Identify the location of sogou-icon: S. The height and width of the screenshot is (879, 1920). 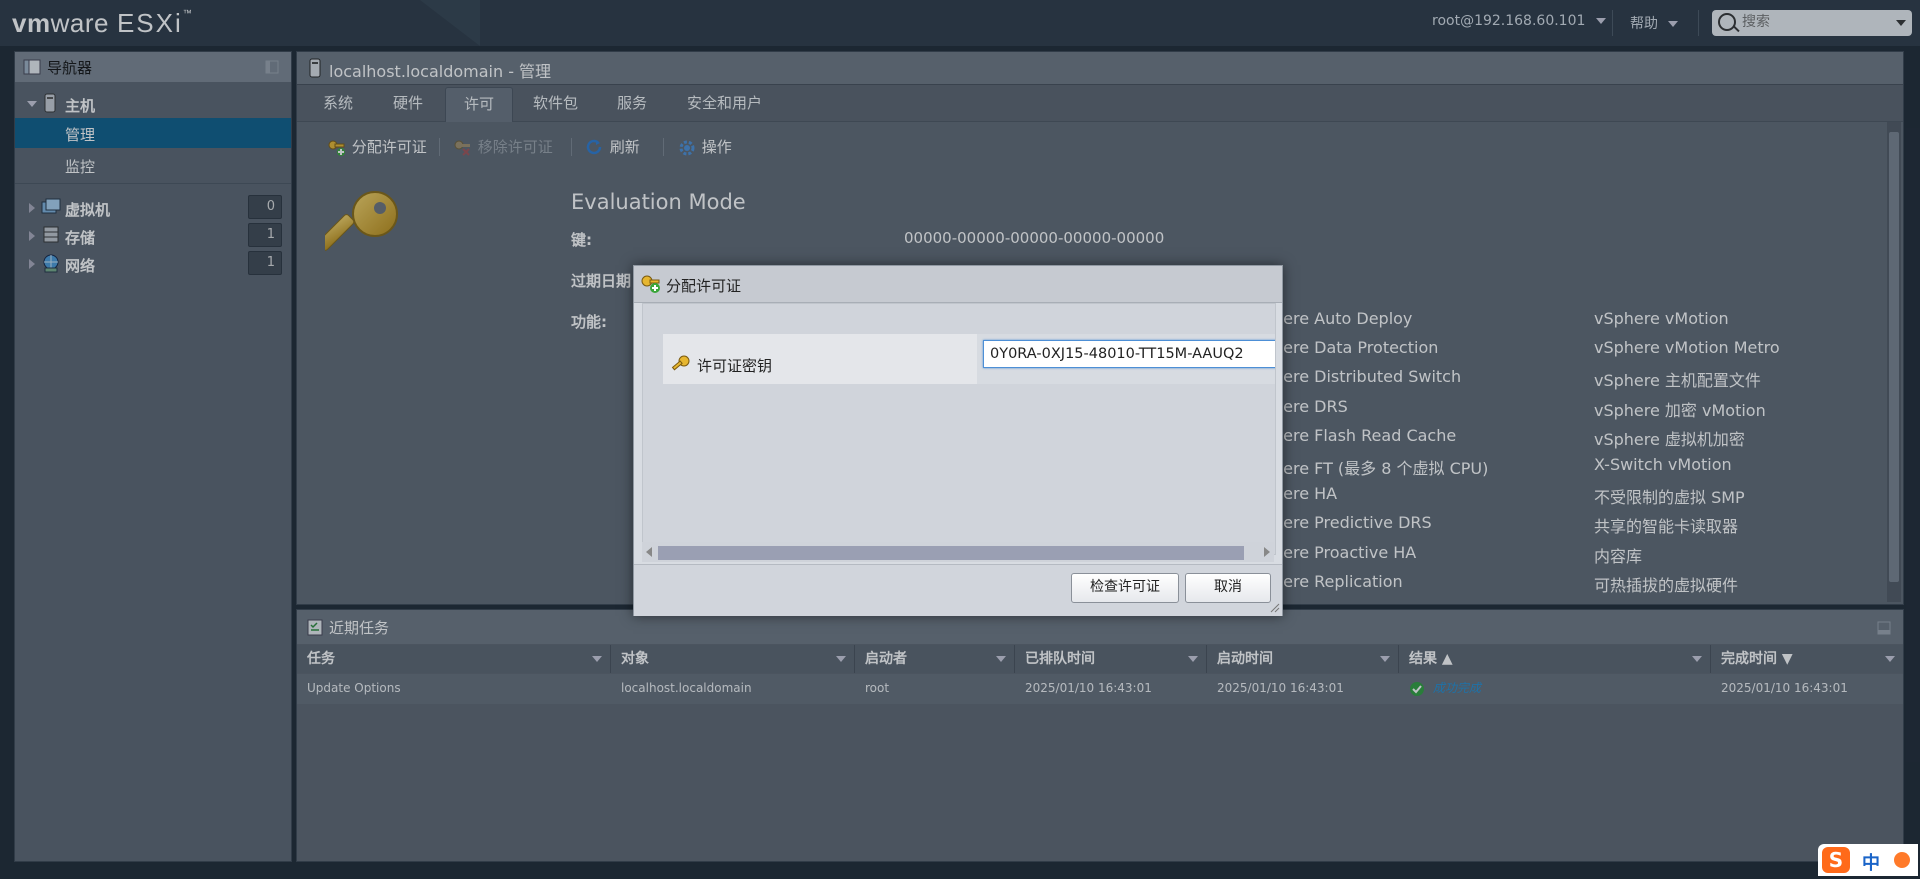
(1836, 860).